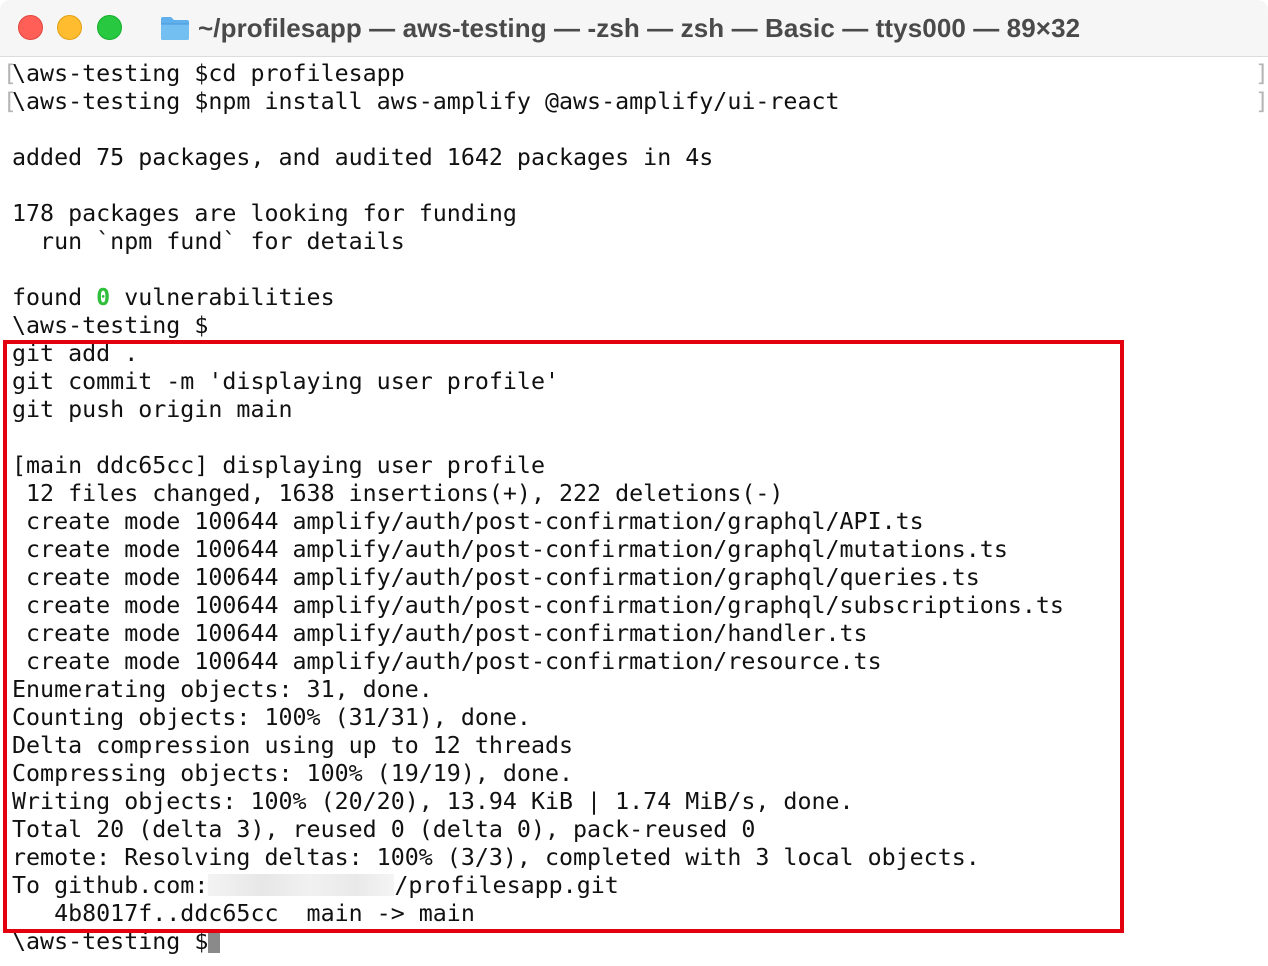  I want to click on push-remote-suffix: /profilesapp.git, so click(506, 885).